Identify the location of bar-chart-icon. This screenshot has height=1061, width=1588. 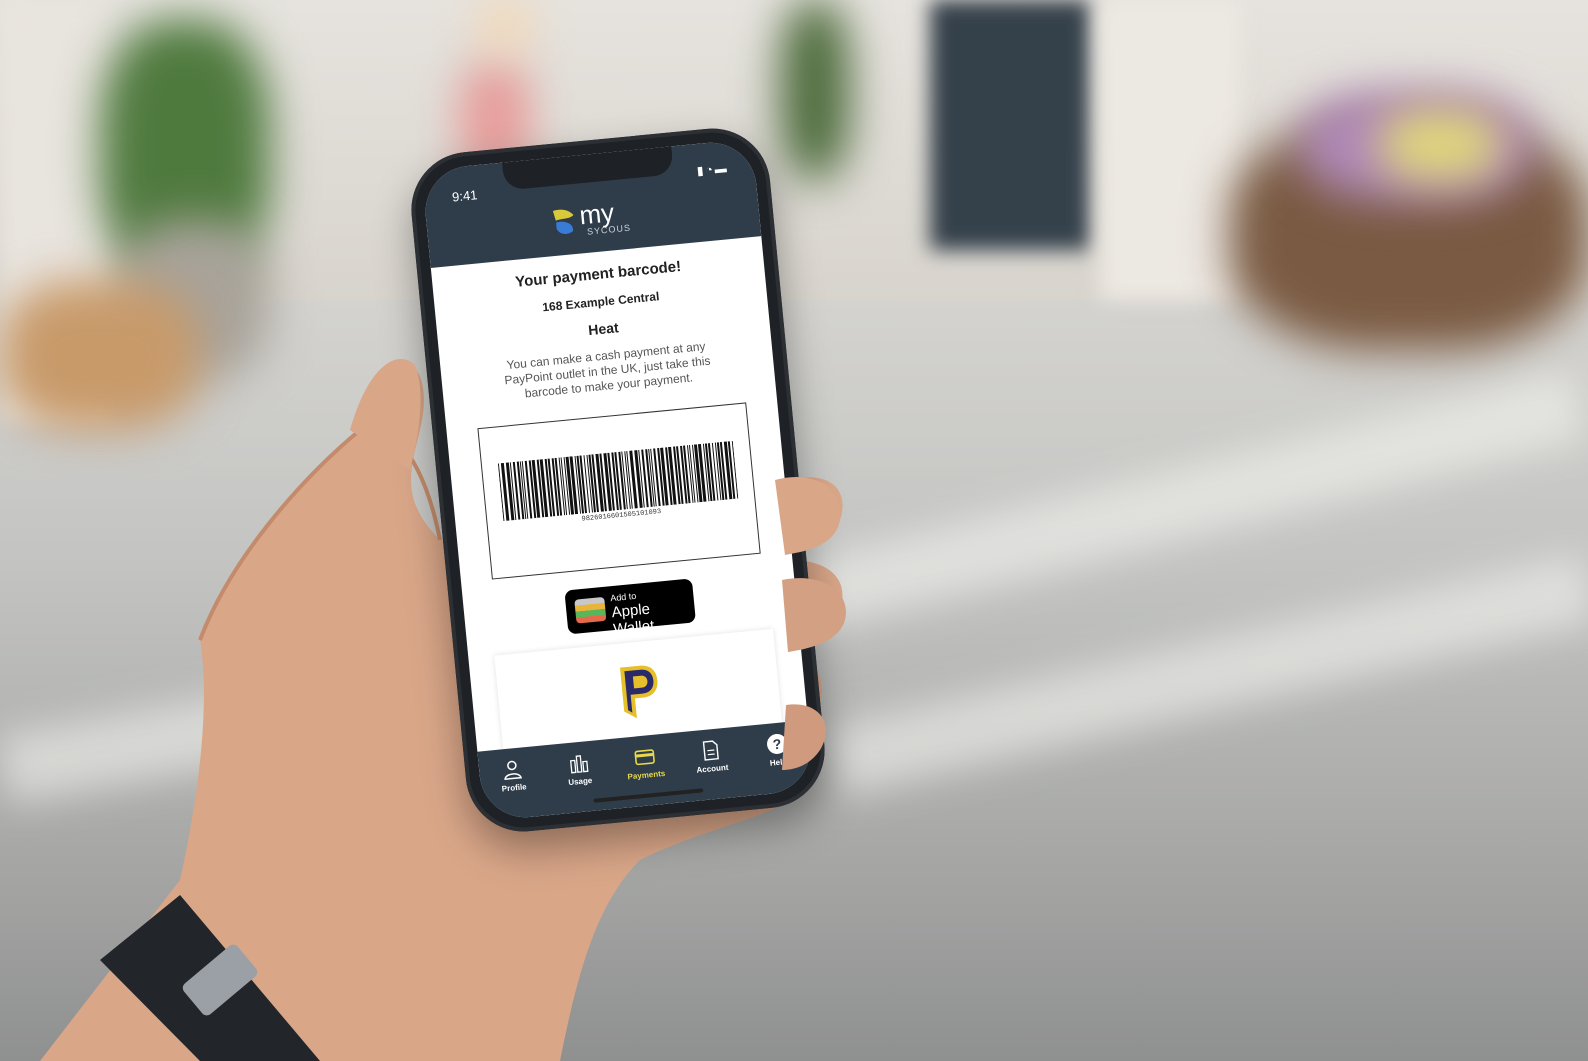
(579, 764).